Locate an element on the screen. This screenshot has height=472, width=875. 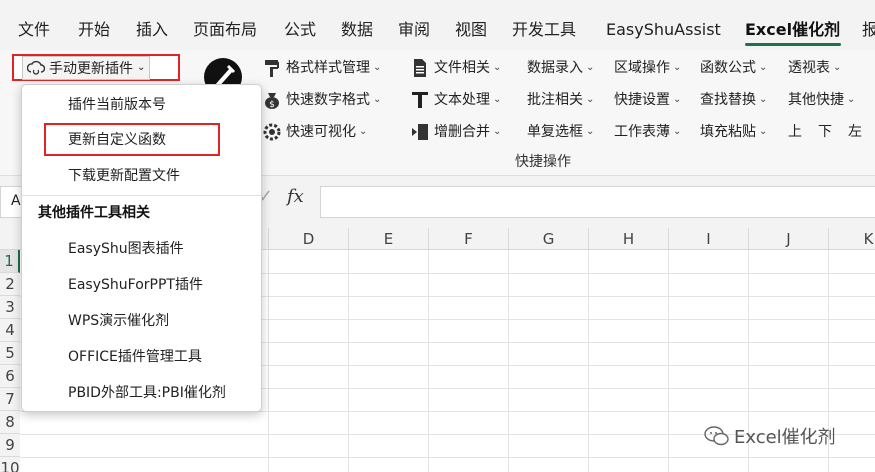
manual-update-plugin-button: 手动更新插件 ⌄ is located at coordinates (96, 67).